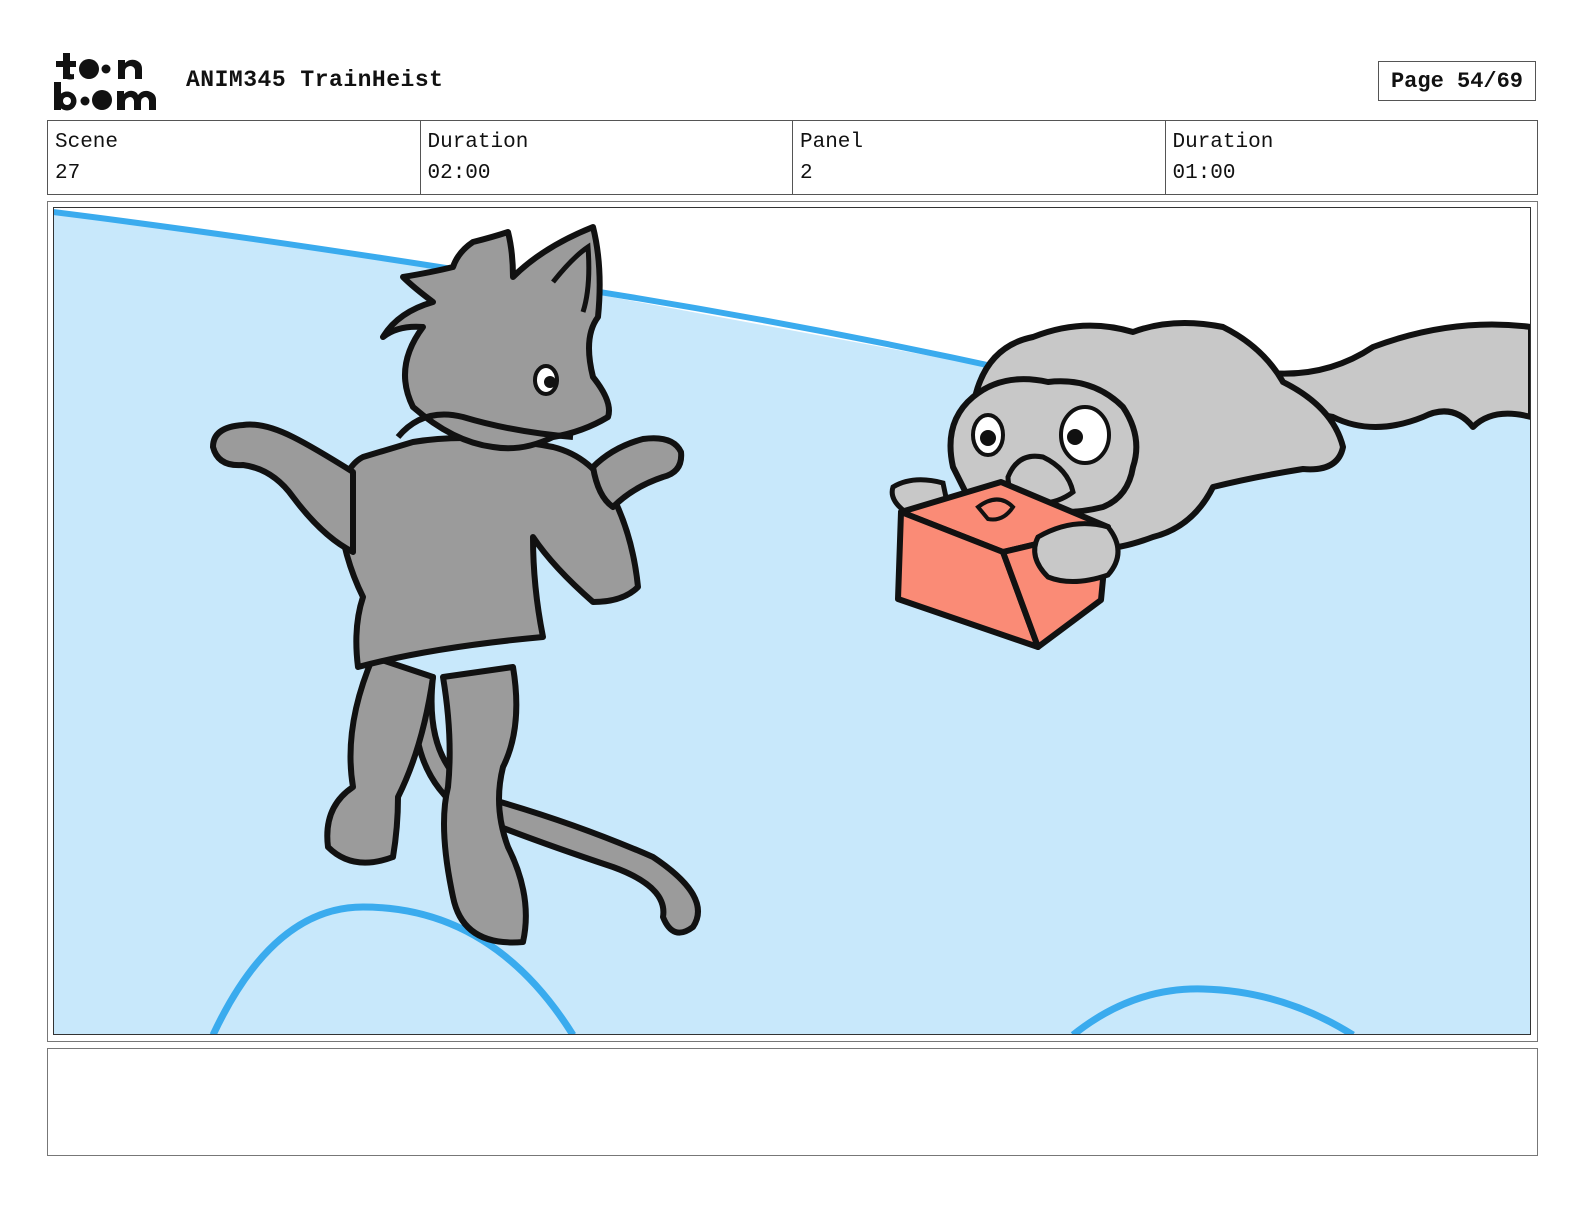 This screenshot has height=1224, width=1584. What do you see at coordinates (459, 173) in the screenshot?
I see `scene-duration-value: 02:00` at bounding box center [459, 173].